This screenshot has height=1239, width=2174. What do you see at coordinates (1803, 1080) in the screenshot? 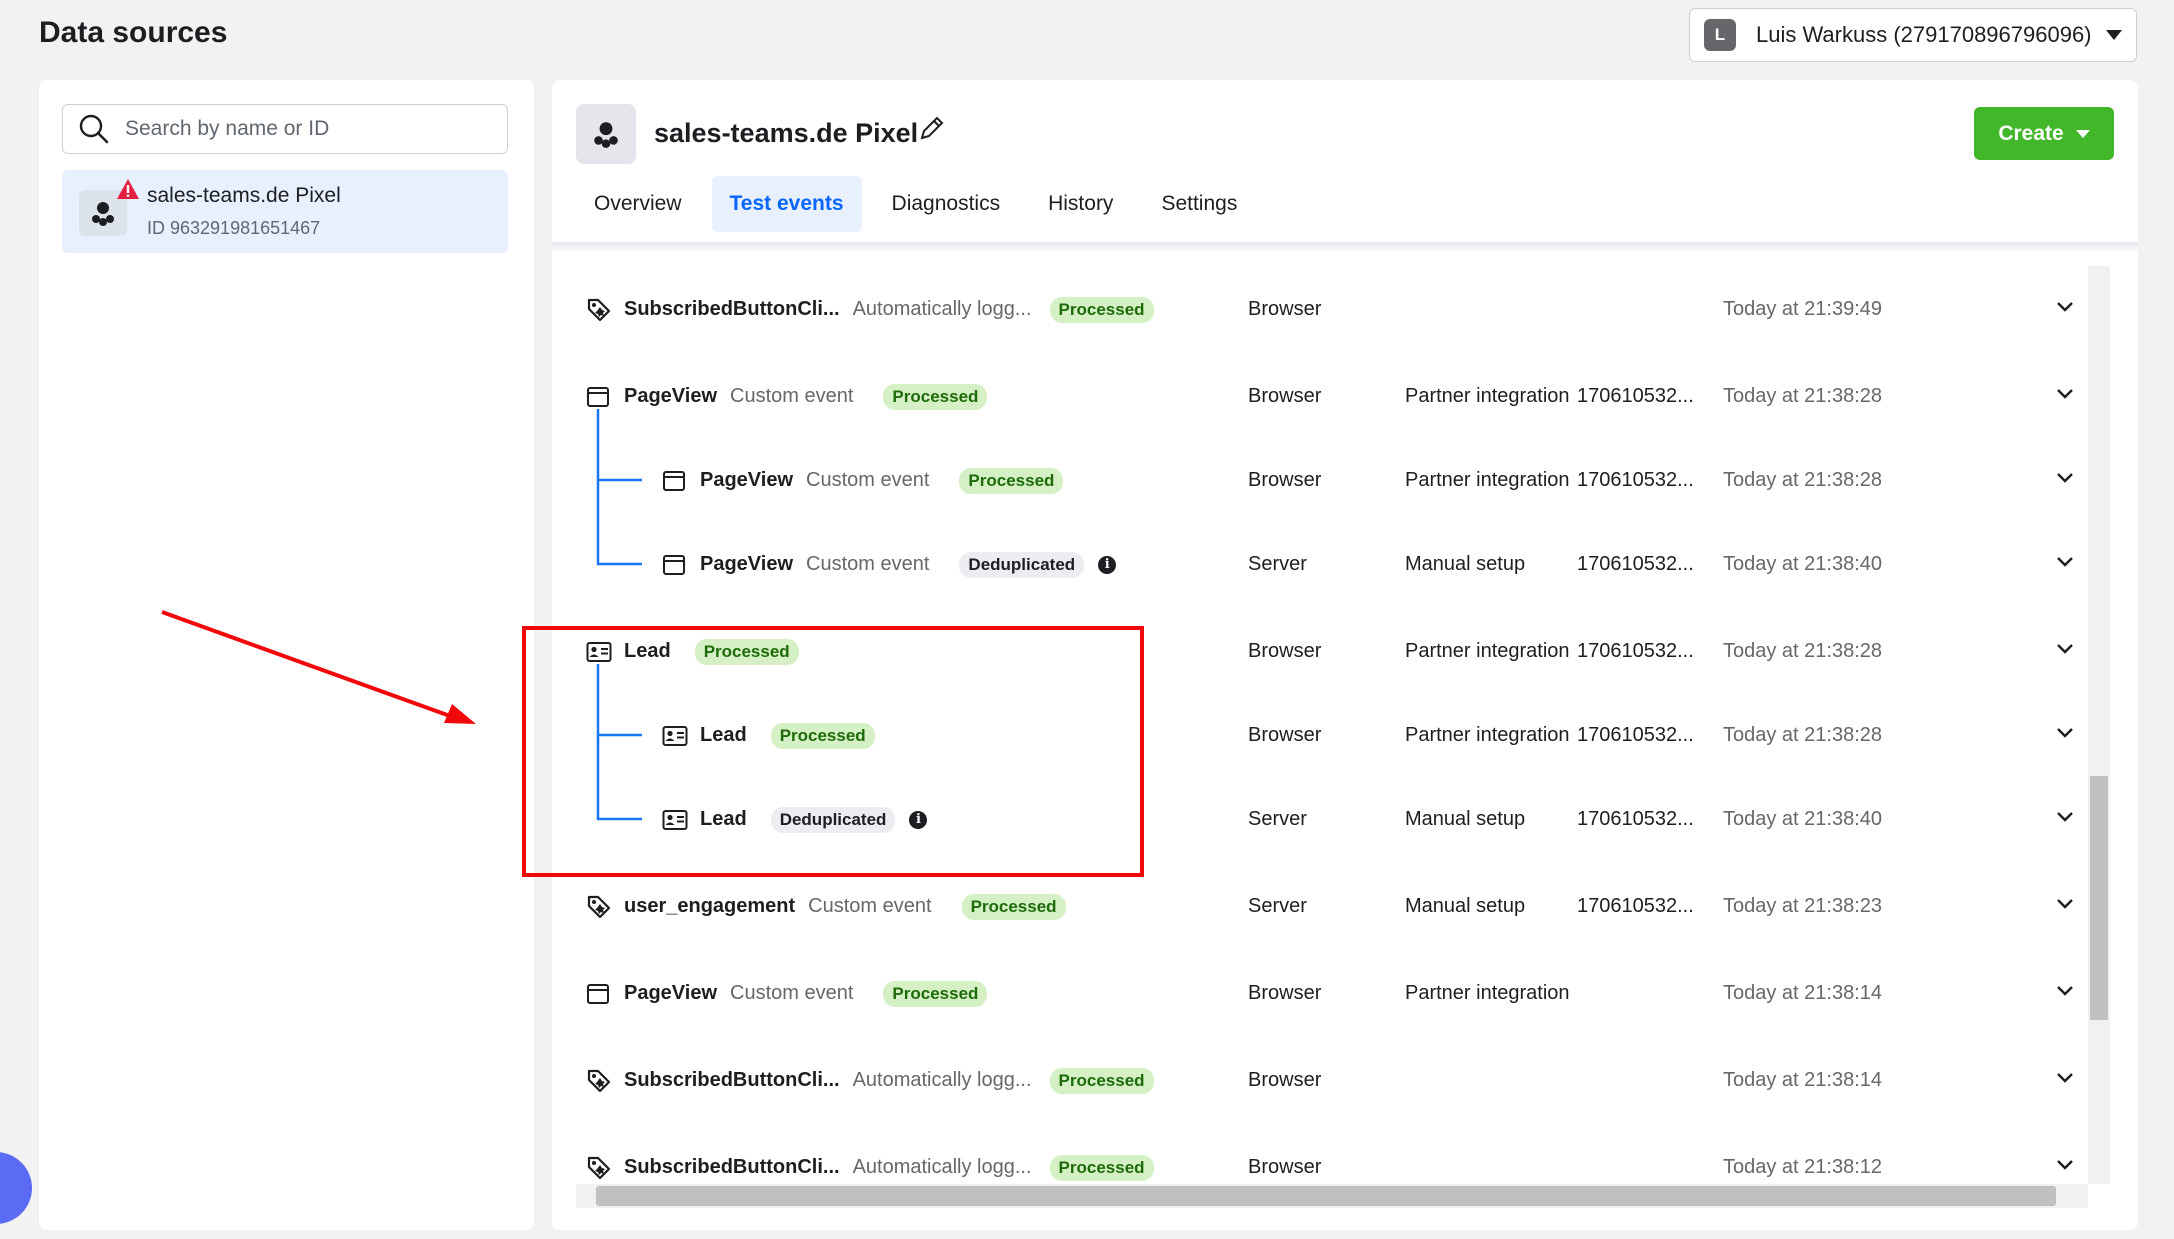
I see `event-time: Today at 21:38:14` at bounding box center [1803, 1080].